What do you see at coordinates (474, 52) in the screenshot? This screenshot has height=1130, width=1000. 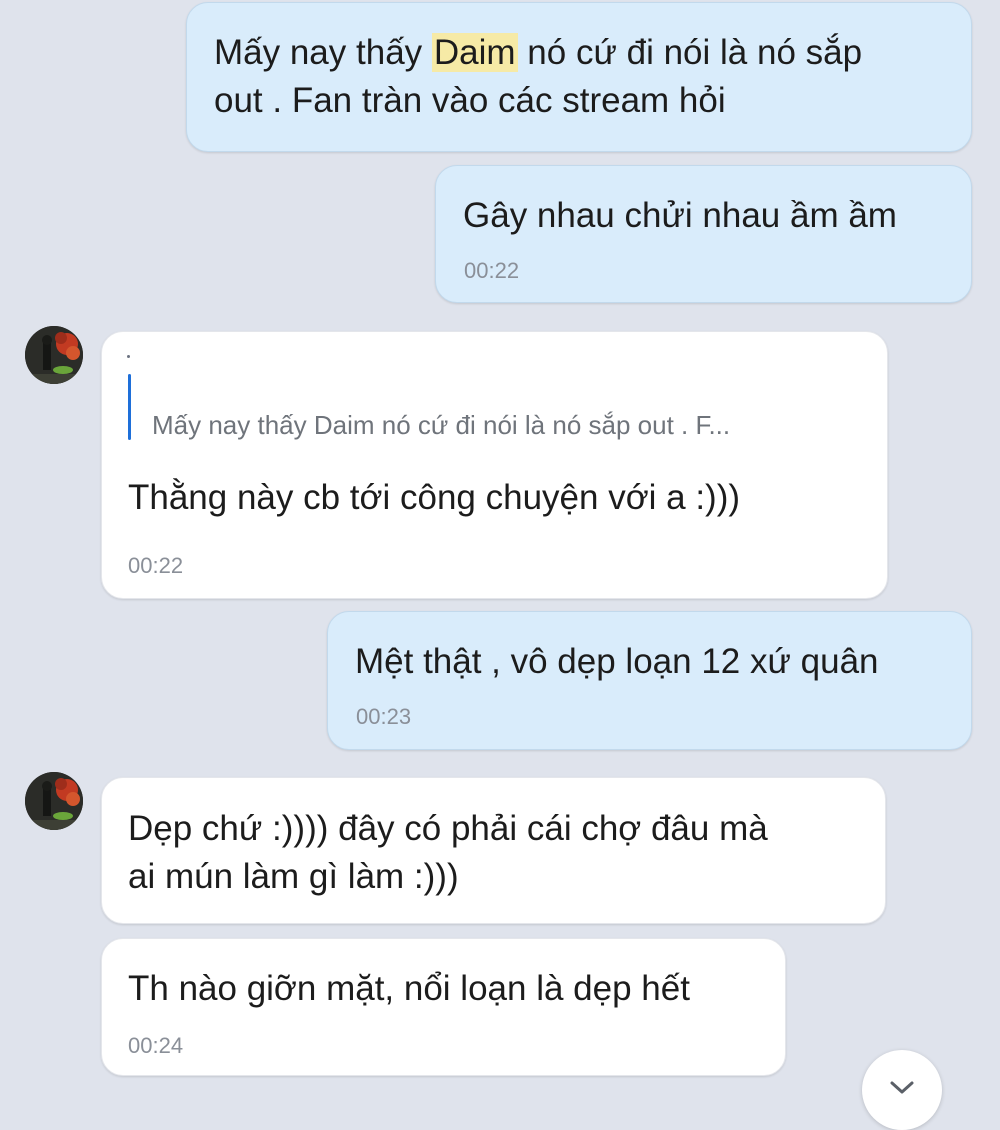 I see `highlighted-mention: Daim` at bounding box center [474, 52].